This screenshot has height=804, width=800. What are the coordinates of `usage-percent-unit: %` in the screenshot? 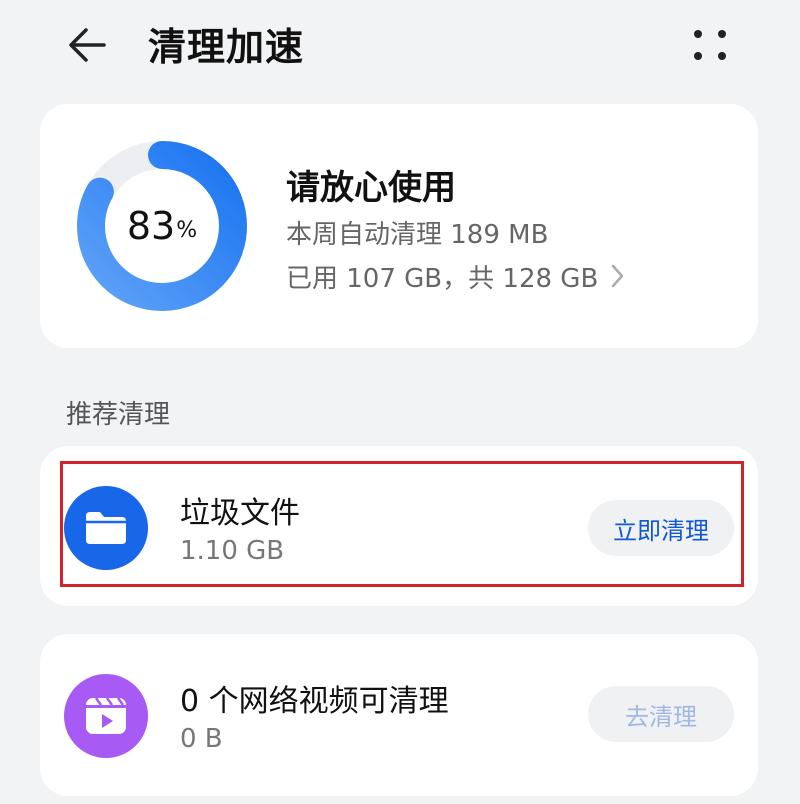 It's located at (187, 230).